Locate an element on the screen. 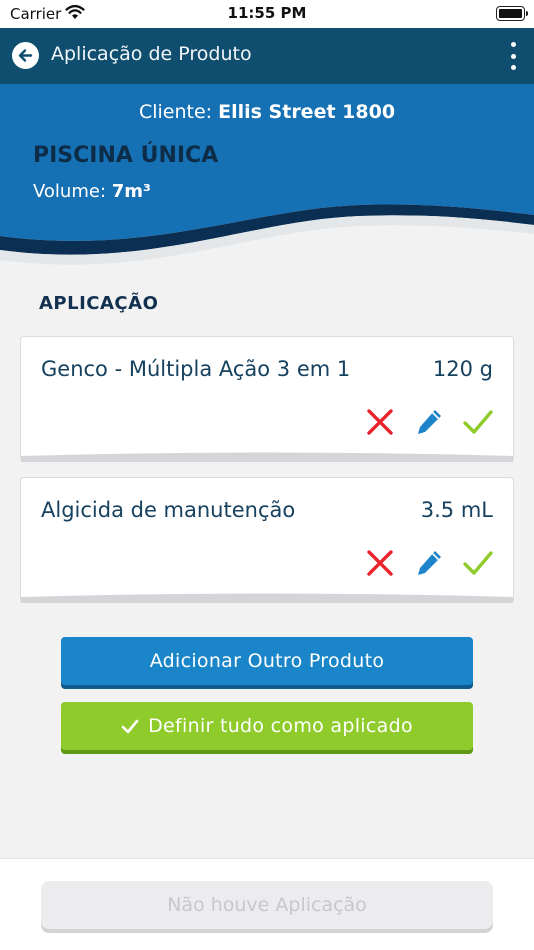  back-button is located at coordinates (25, 55).